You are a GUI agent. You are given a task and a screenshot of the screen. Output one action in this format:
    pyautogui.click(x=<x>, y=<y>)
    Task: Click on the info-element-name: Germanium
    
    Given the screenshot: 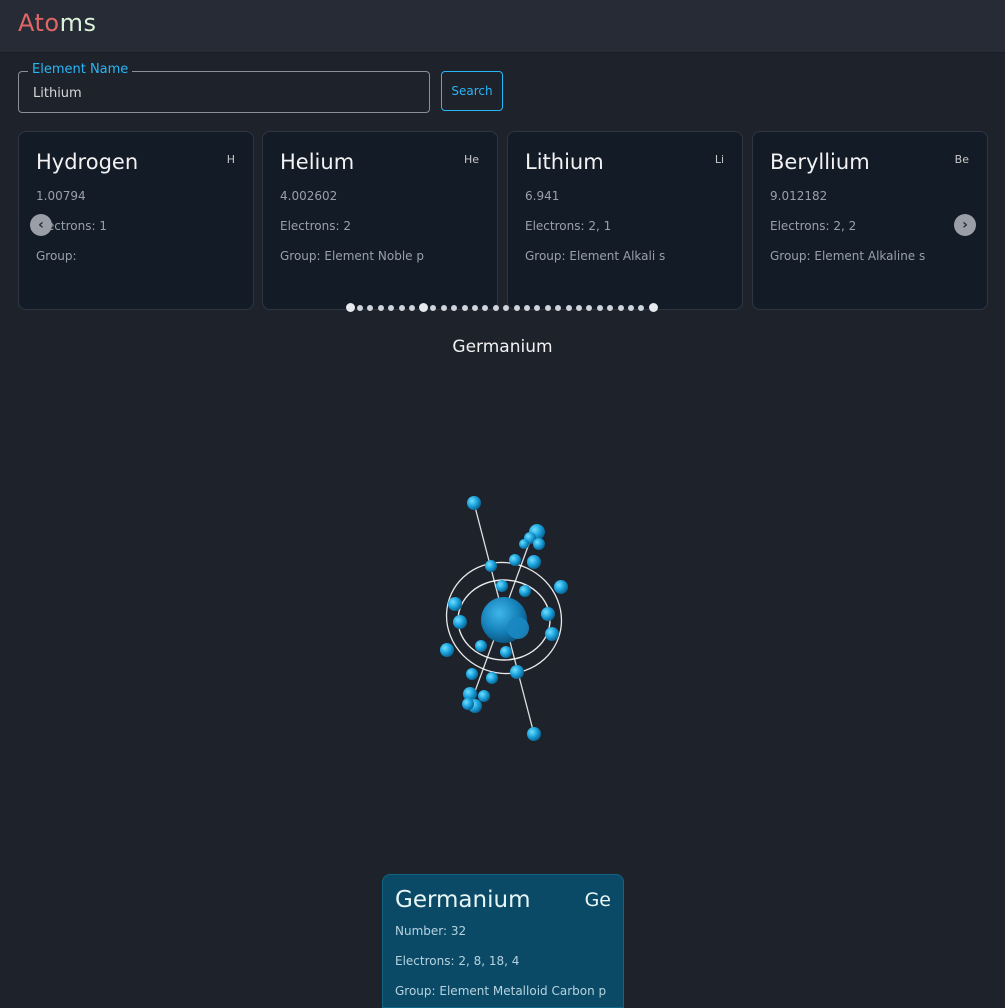 What is the action you would take?
    pyautogui.click(x=463, y=900)
    